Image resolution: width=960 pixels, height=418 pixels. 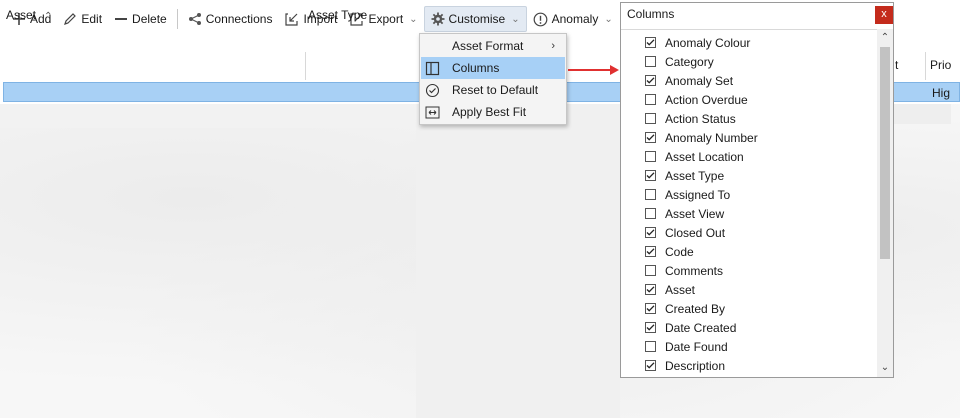 What do you see at coordinates (749, 175) in the screenshot?
I see `column-option: Asset Type` at bounding box center [749, 175].